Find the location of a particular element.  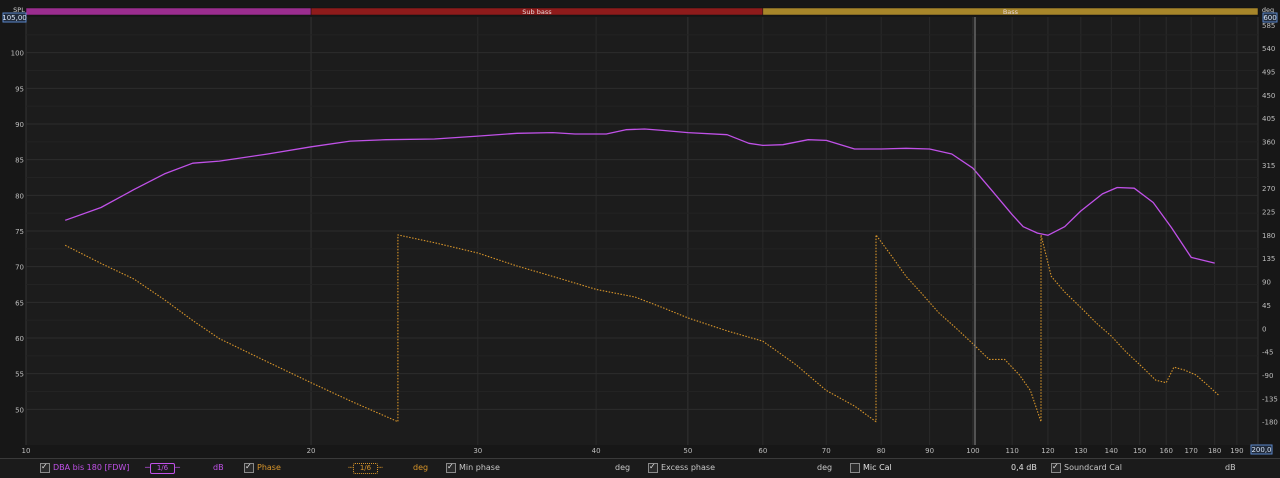

excess-phase-unit: deg is located at coordinates (825, 467).